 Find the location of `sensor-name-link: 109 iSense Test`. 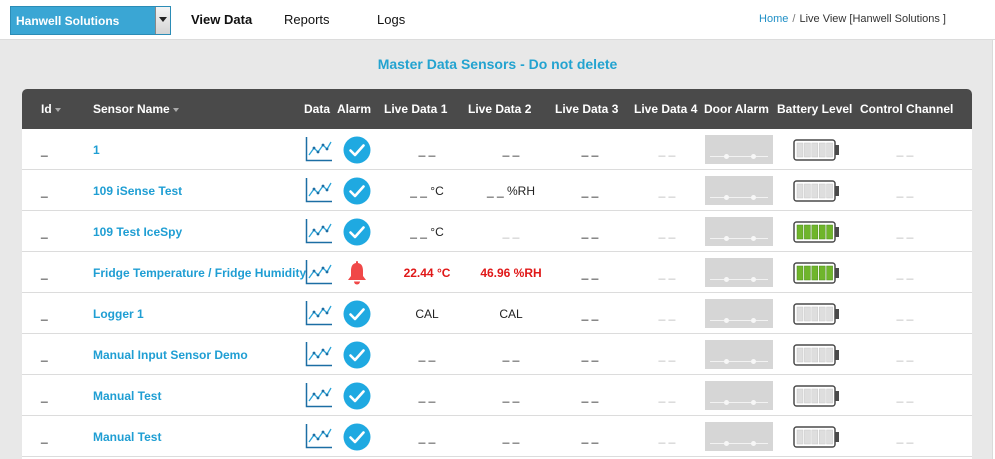

sensor-name-link: 109 iSense Test is located at coordinates (137, 191).